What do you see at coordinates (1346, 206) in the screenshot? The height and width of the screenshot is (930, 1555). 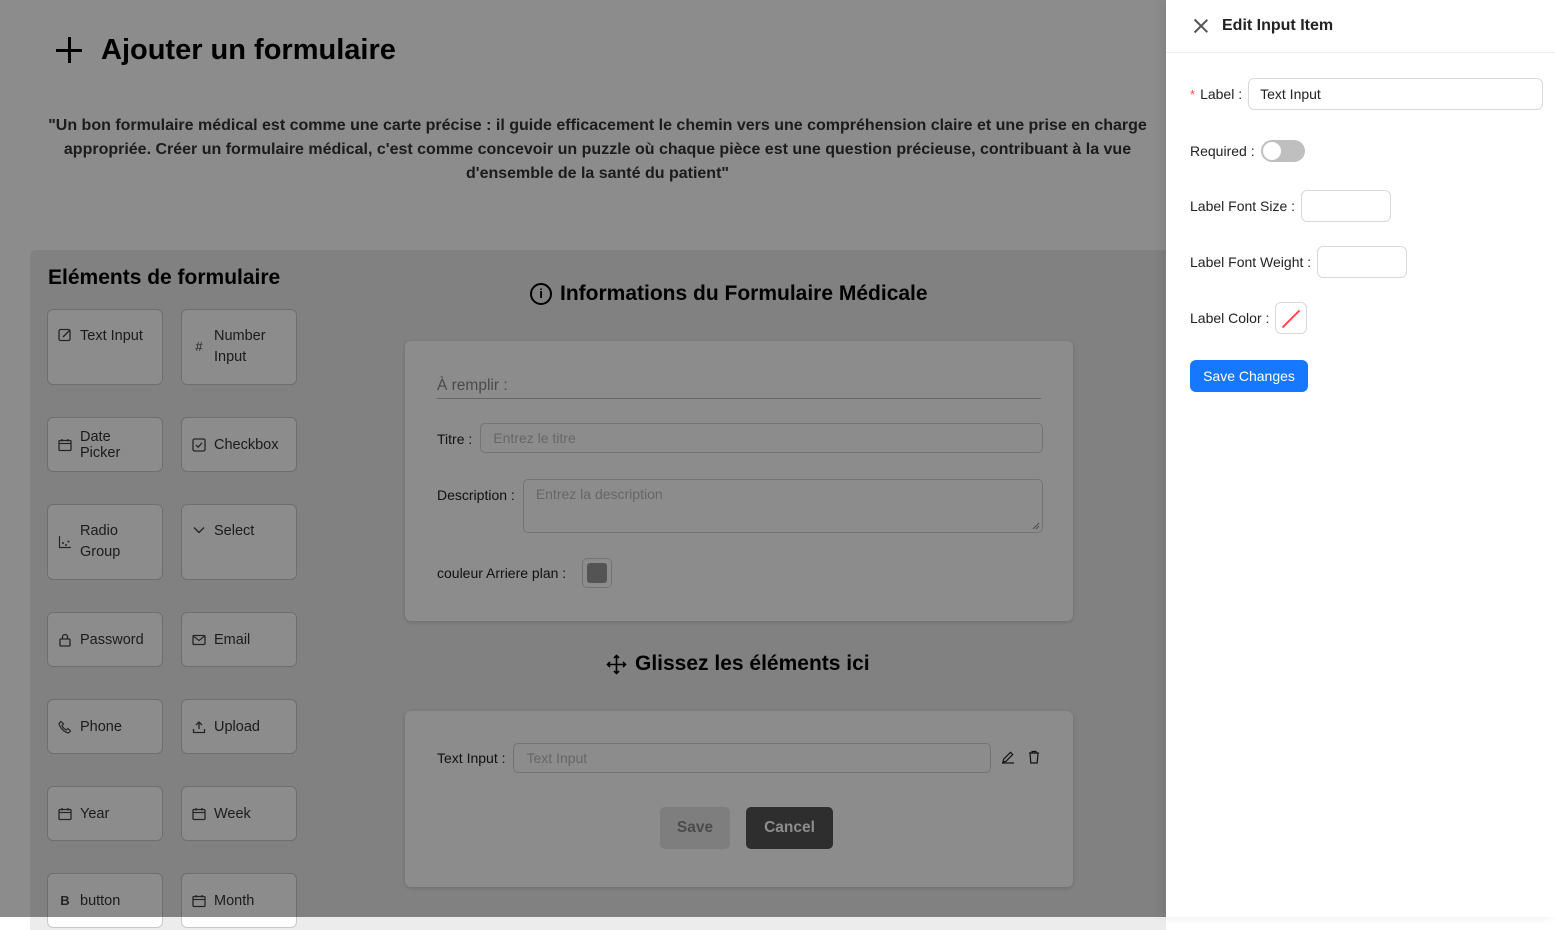 I see `font-size-input` at bounding box center [1346, 206].